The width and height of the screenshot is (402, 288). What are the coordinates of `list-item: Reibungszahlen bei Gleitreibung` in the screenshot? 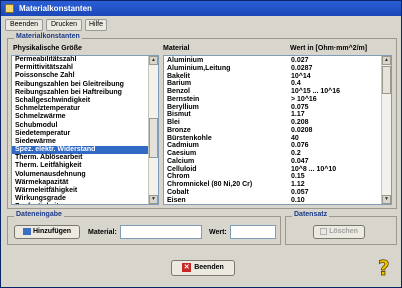 It's located at (85, 85).